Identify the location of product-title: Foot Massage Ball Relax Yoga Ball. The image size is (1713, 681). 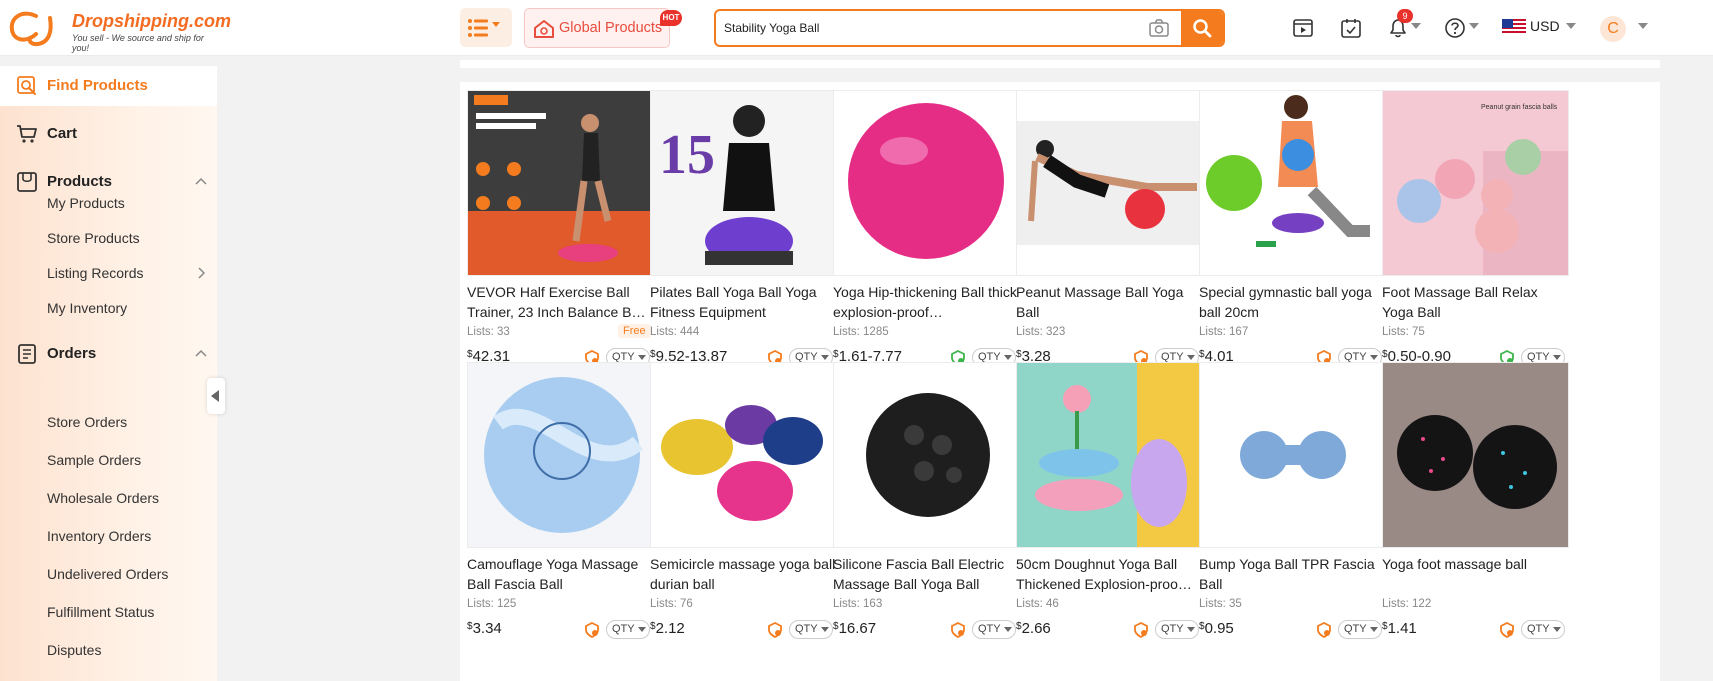
(1476, 302).